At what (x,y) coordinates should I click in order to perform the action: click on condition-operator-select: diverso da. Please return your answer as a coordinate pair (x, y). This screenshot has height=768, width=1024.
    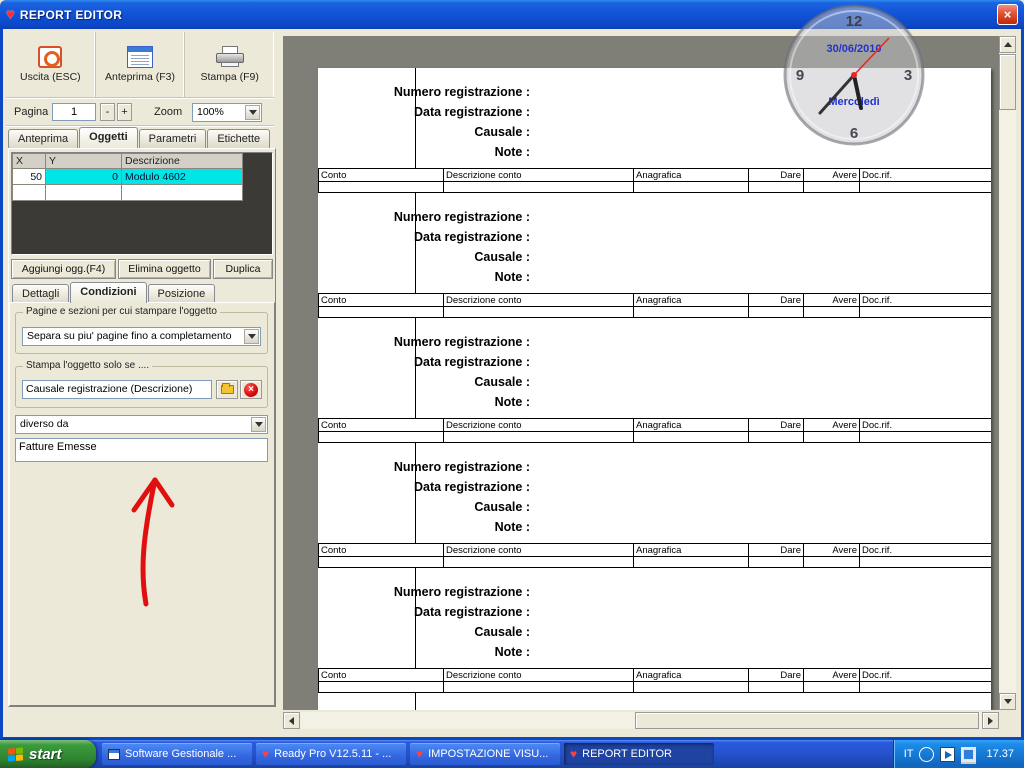
    Looking at the image, I should click on (141, 424).